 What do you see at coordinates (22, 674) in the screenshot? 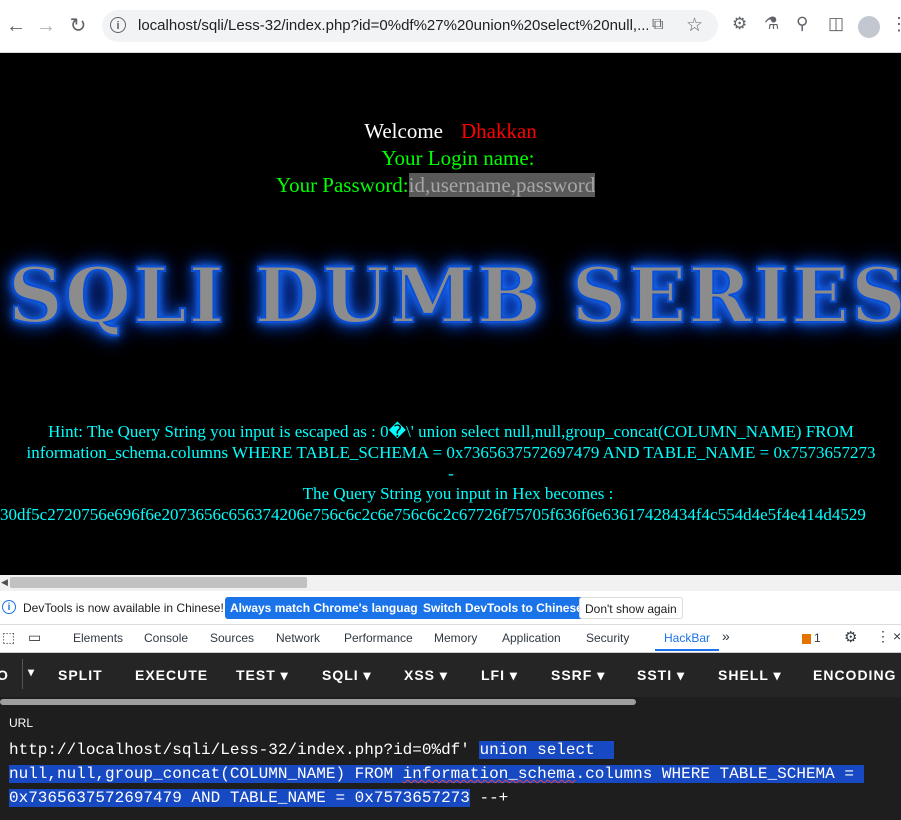
I see `menu-separator` at bounding box center [22, 674].